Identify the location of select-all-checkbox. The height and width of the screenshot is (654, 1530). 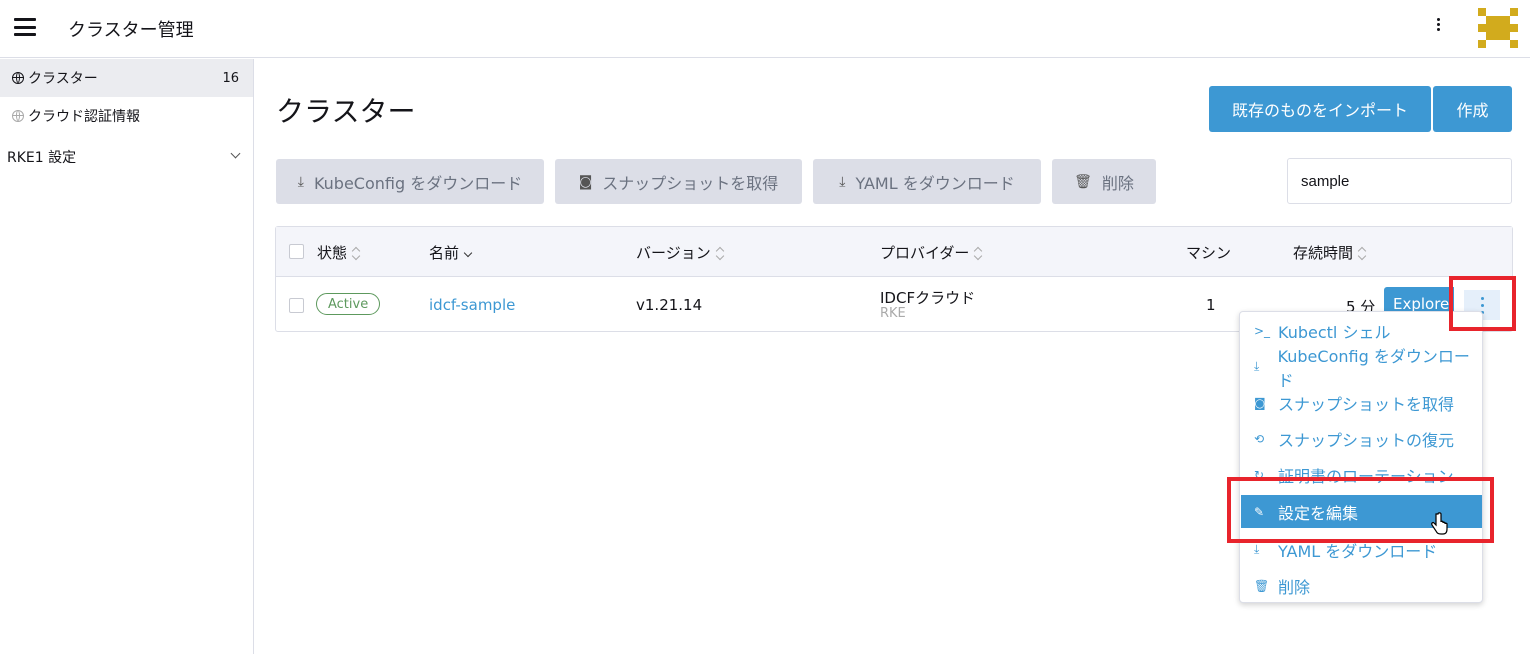
(296, 251).